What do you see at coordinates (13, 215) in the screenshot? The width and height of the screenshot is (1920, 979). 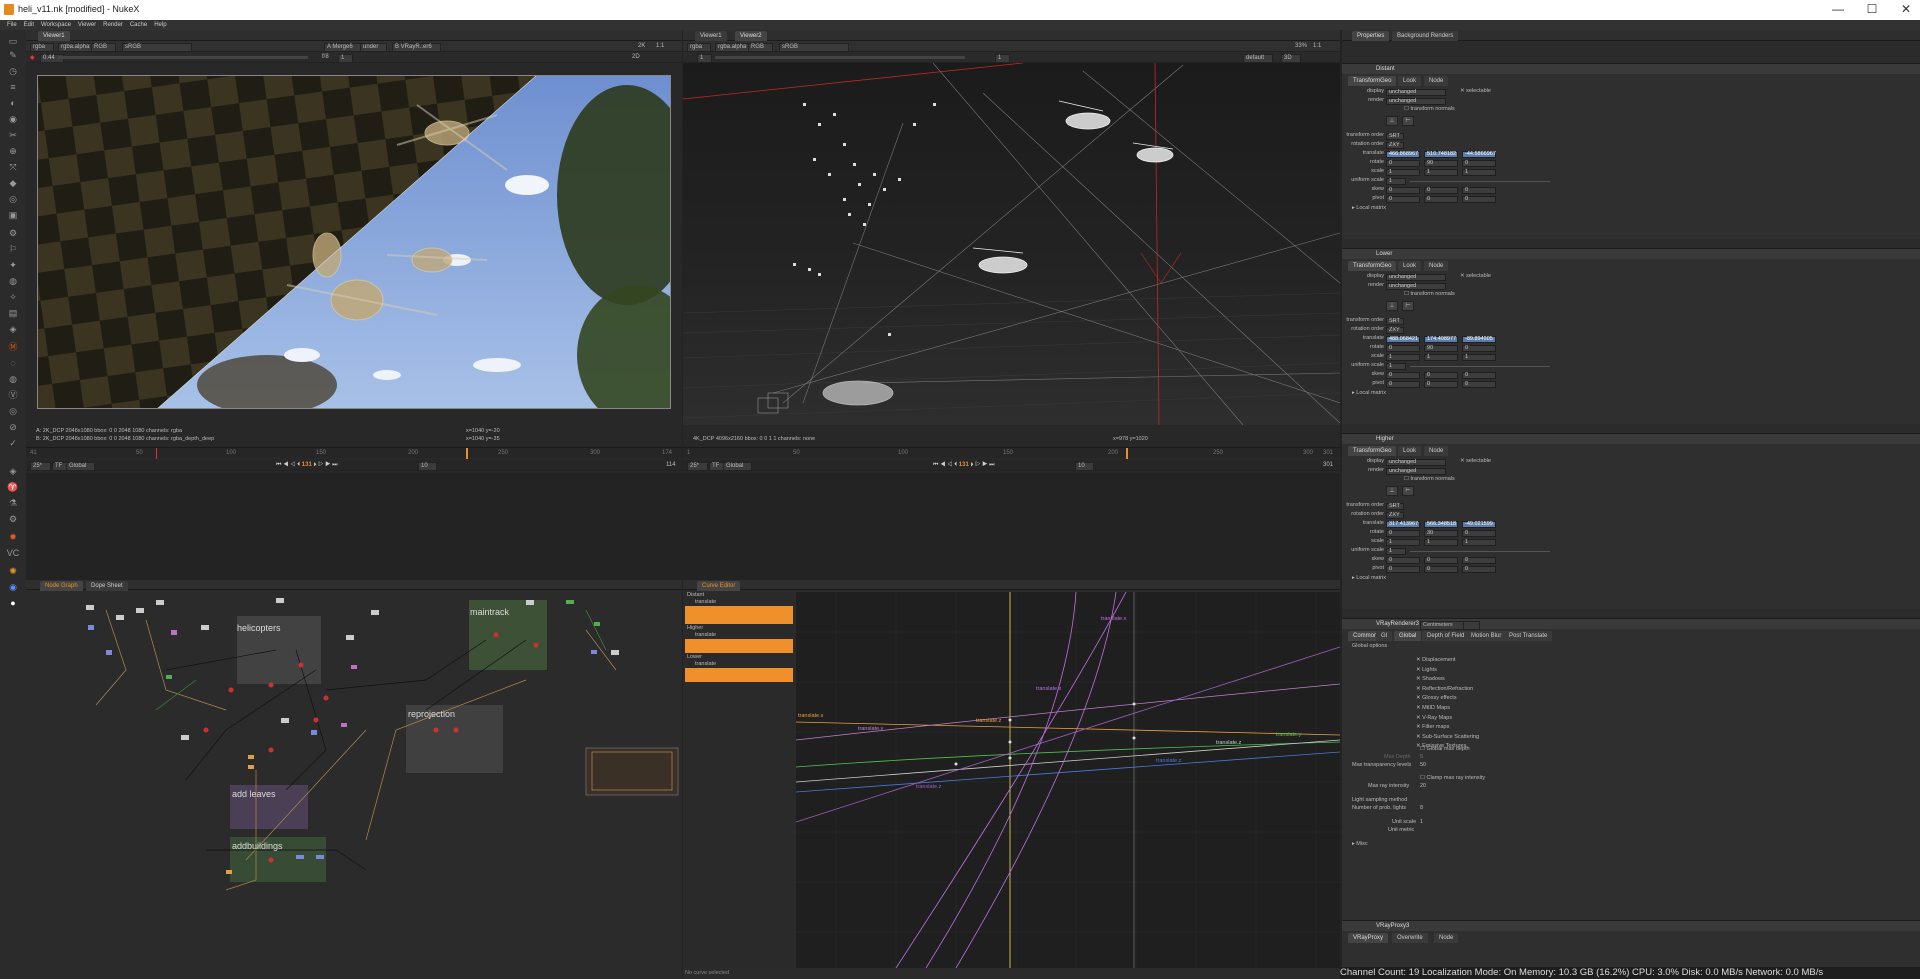 I see `metadata-node-icon: ▣` at bounding box center [13, 215].